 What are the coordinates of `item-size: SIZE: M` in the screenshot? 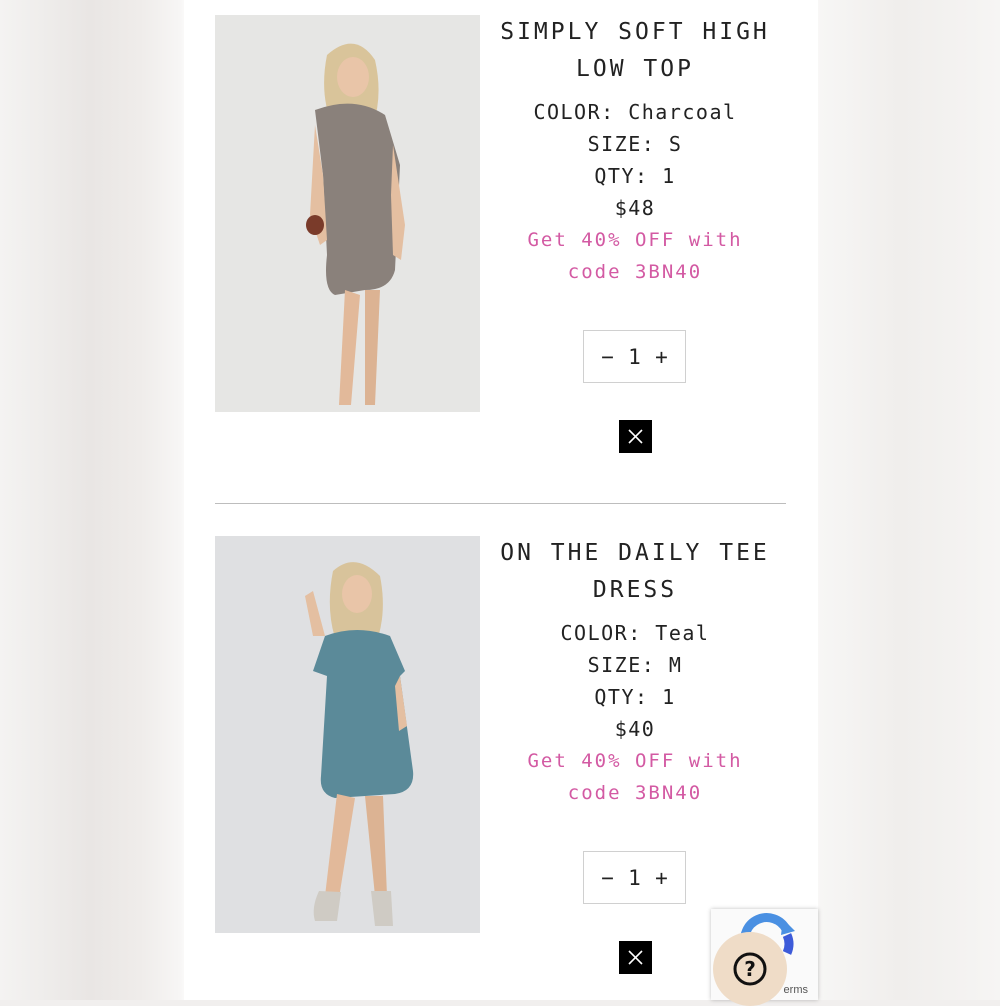 It's located at (635, 665).